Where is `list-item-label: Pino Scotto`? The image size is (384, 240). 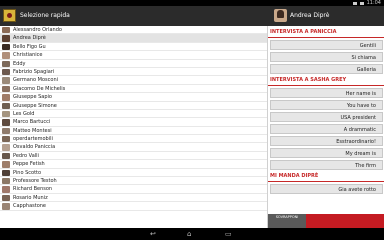 list-item-label: Pino Scotto is located at coordinates (27, 172).